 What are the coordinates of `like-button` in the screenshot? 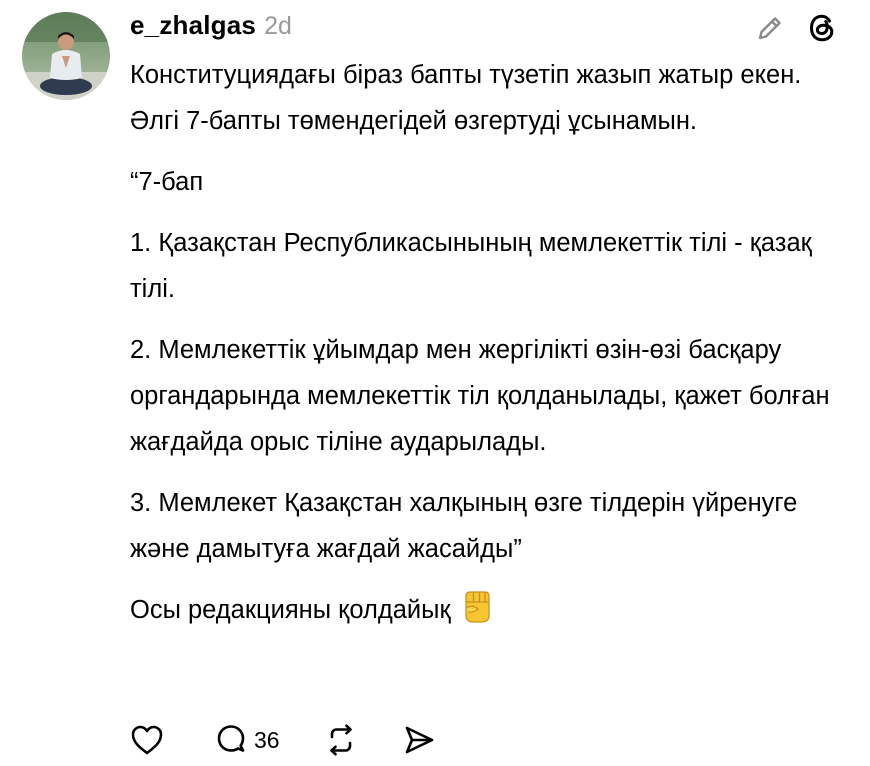 It's located at (150, 740).